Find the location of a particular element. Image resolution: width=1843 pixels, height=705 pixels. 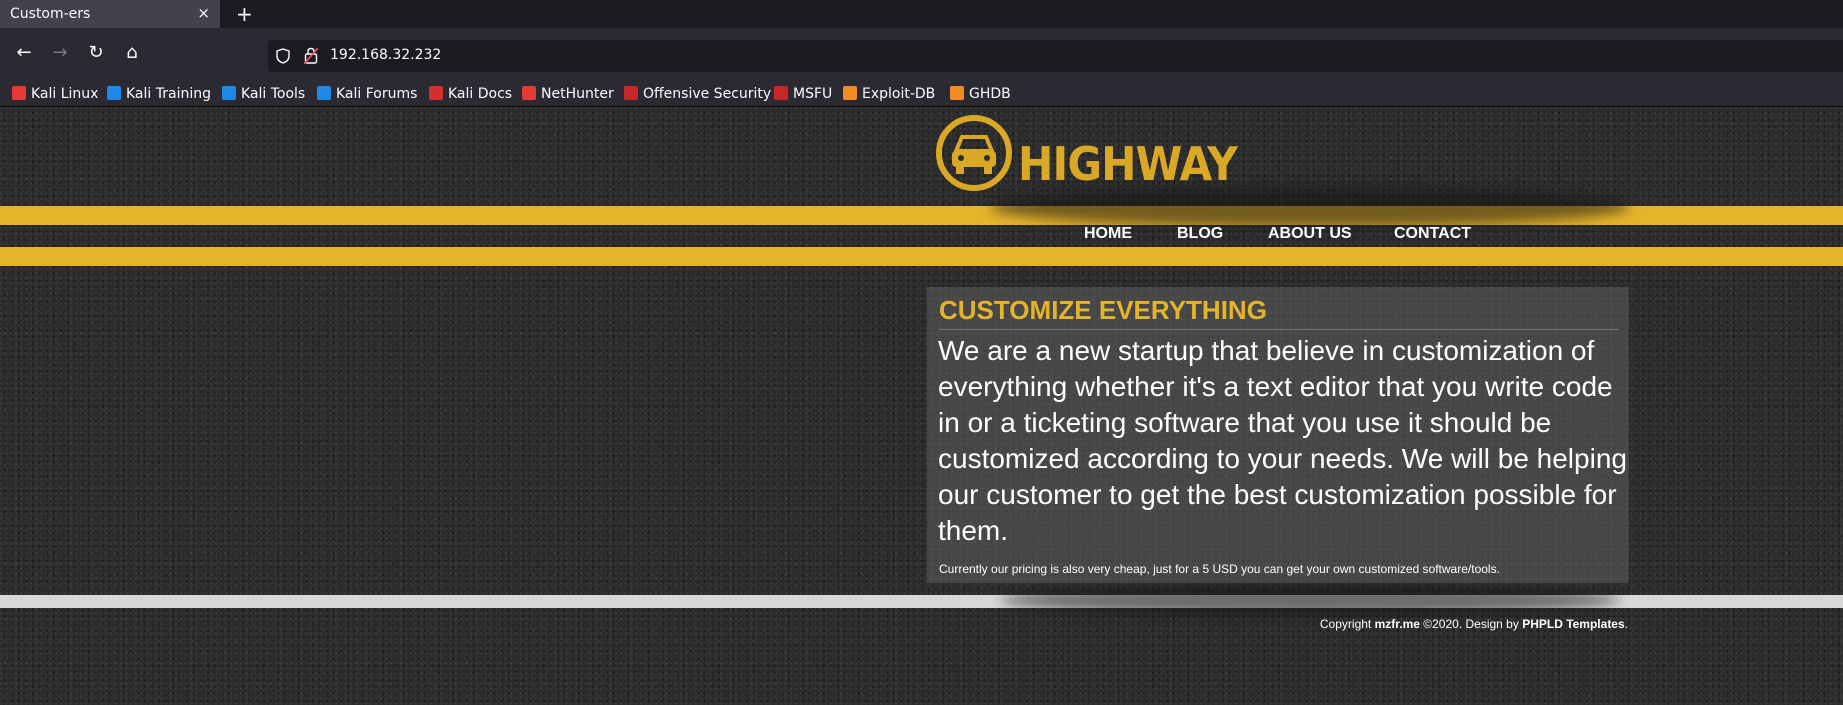

home-button: ⌂ is located at coordinates (132, 53).